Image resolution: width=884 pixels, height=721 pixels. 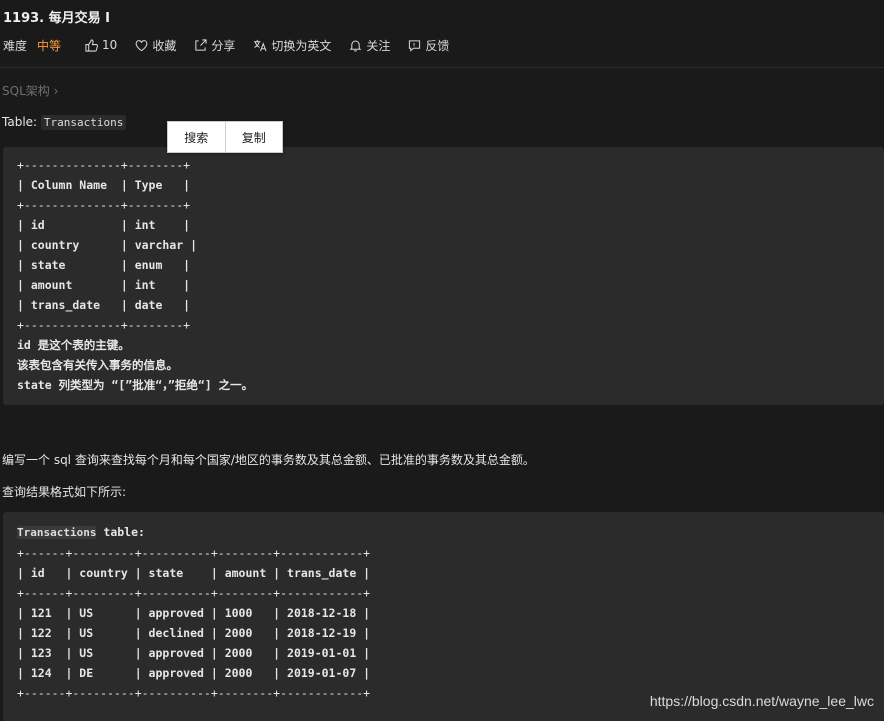 What do you see at coordinates (355, 46) in the screenshot?
I see `bell-icon` at bounding box center [355, 46].